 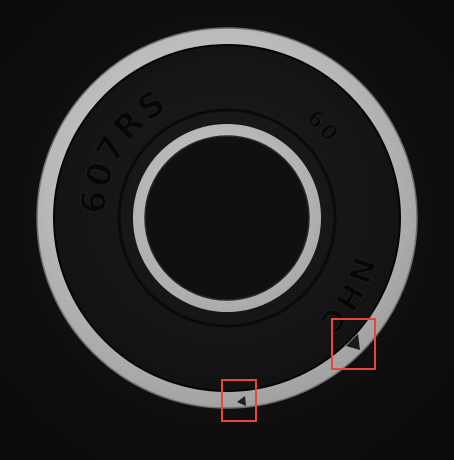 What do you see at coordinates (227, 218) in the screenshot?
I see `bore` at bounding box center [227, 218].